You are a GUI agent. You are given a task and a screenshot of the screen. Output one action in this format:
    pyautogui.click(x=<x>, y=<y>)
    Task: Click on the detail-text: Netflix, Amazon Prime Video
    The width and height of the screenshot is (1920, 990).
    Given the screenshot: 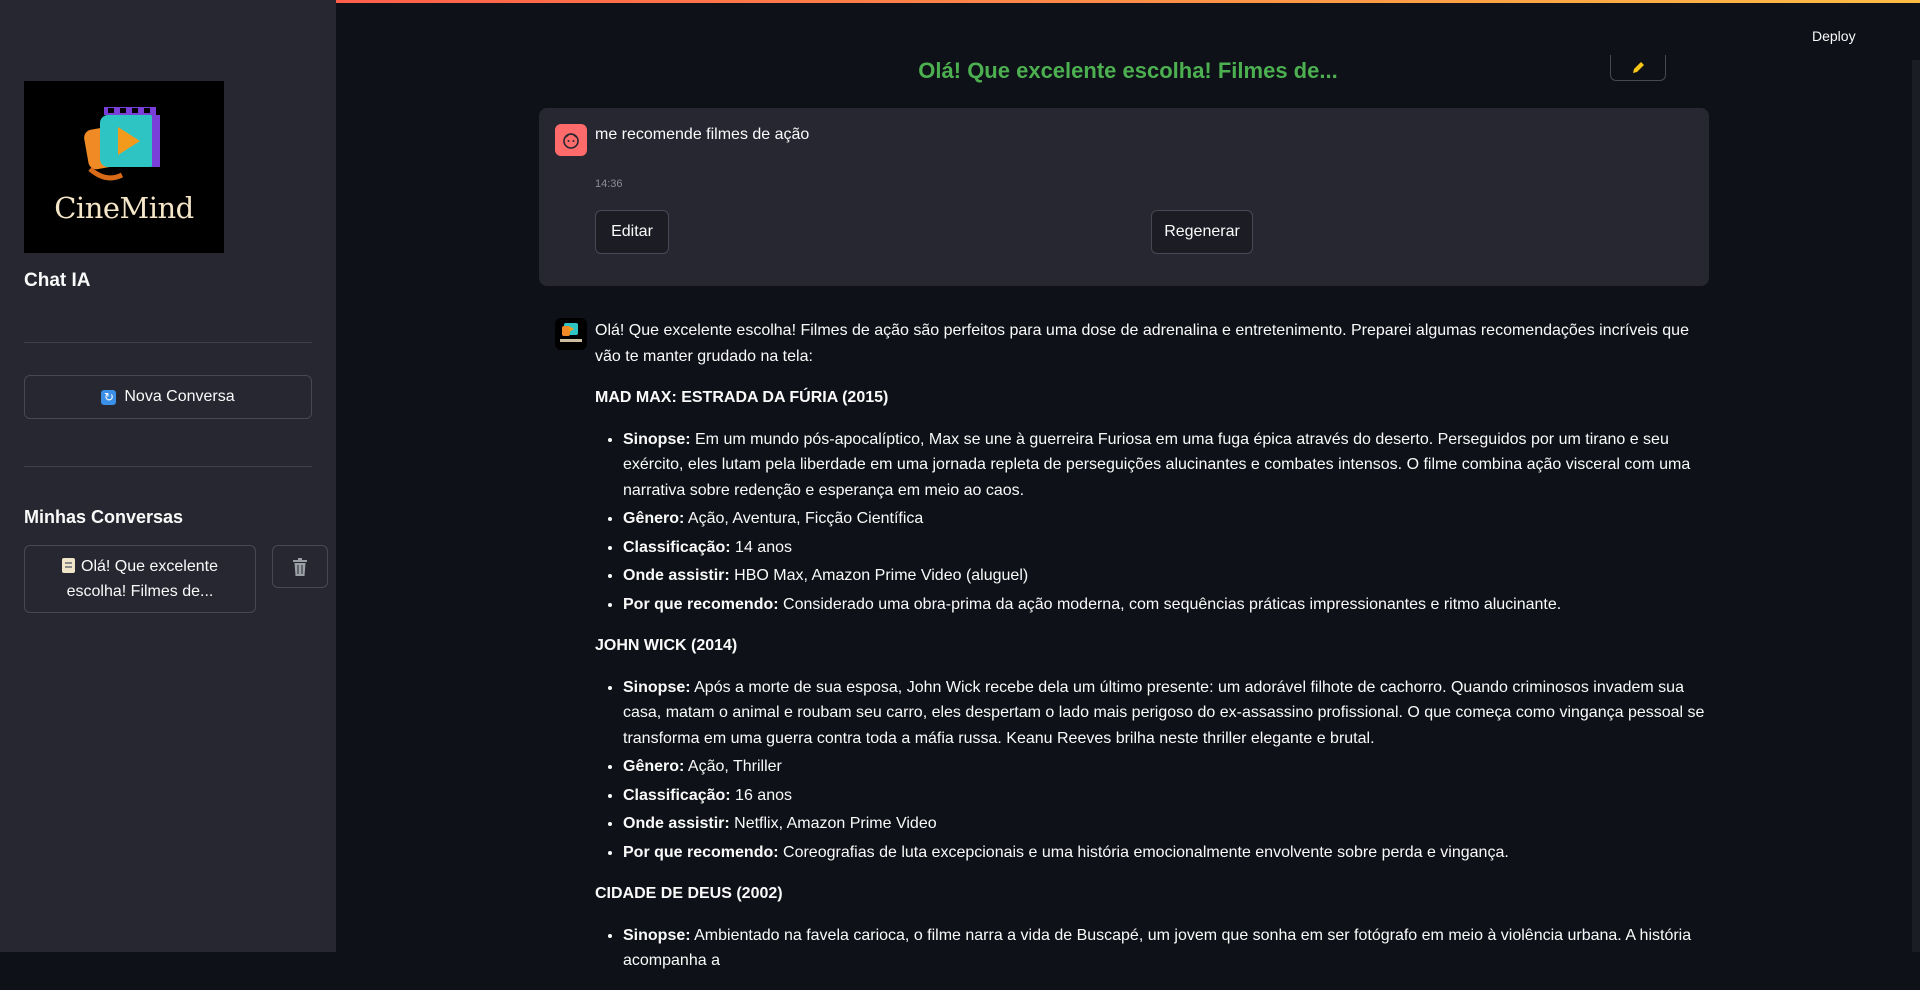 What is the action you would take?
    pyautogui.click(x=833, y=823)
    